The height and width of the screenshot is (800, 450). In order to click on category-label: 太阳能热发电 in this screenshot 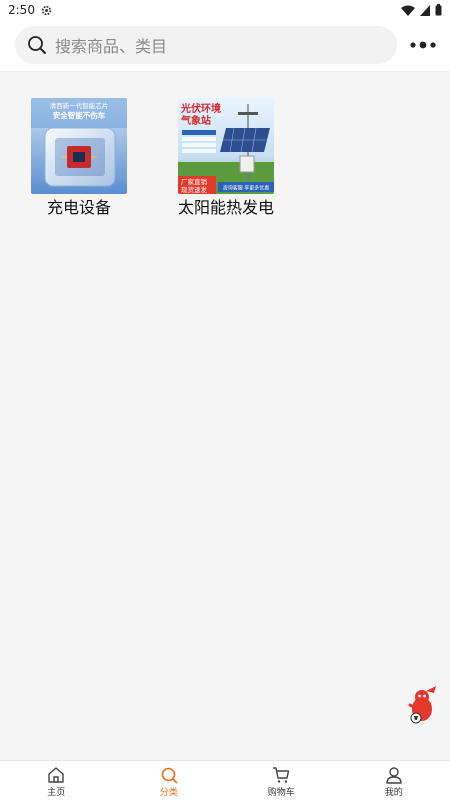, I will do `click(225, 207)`.